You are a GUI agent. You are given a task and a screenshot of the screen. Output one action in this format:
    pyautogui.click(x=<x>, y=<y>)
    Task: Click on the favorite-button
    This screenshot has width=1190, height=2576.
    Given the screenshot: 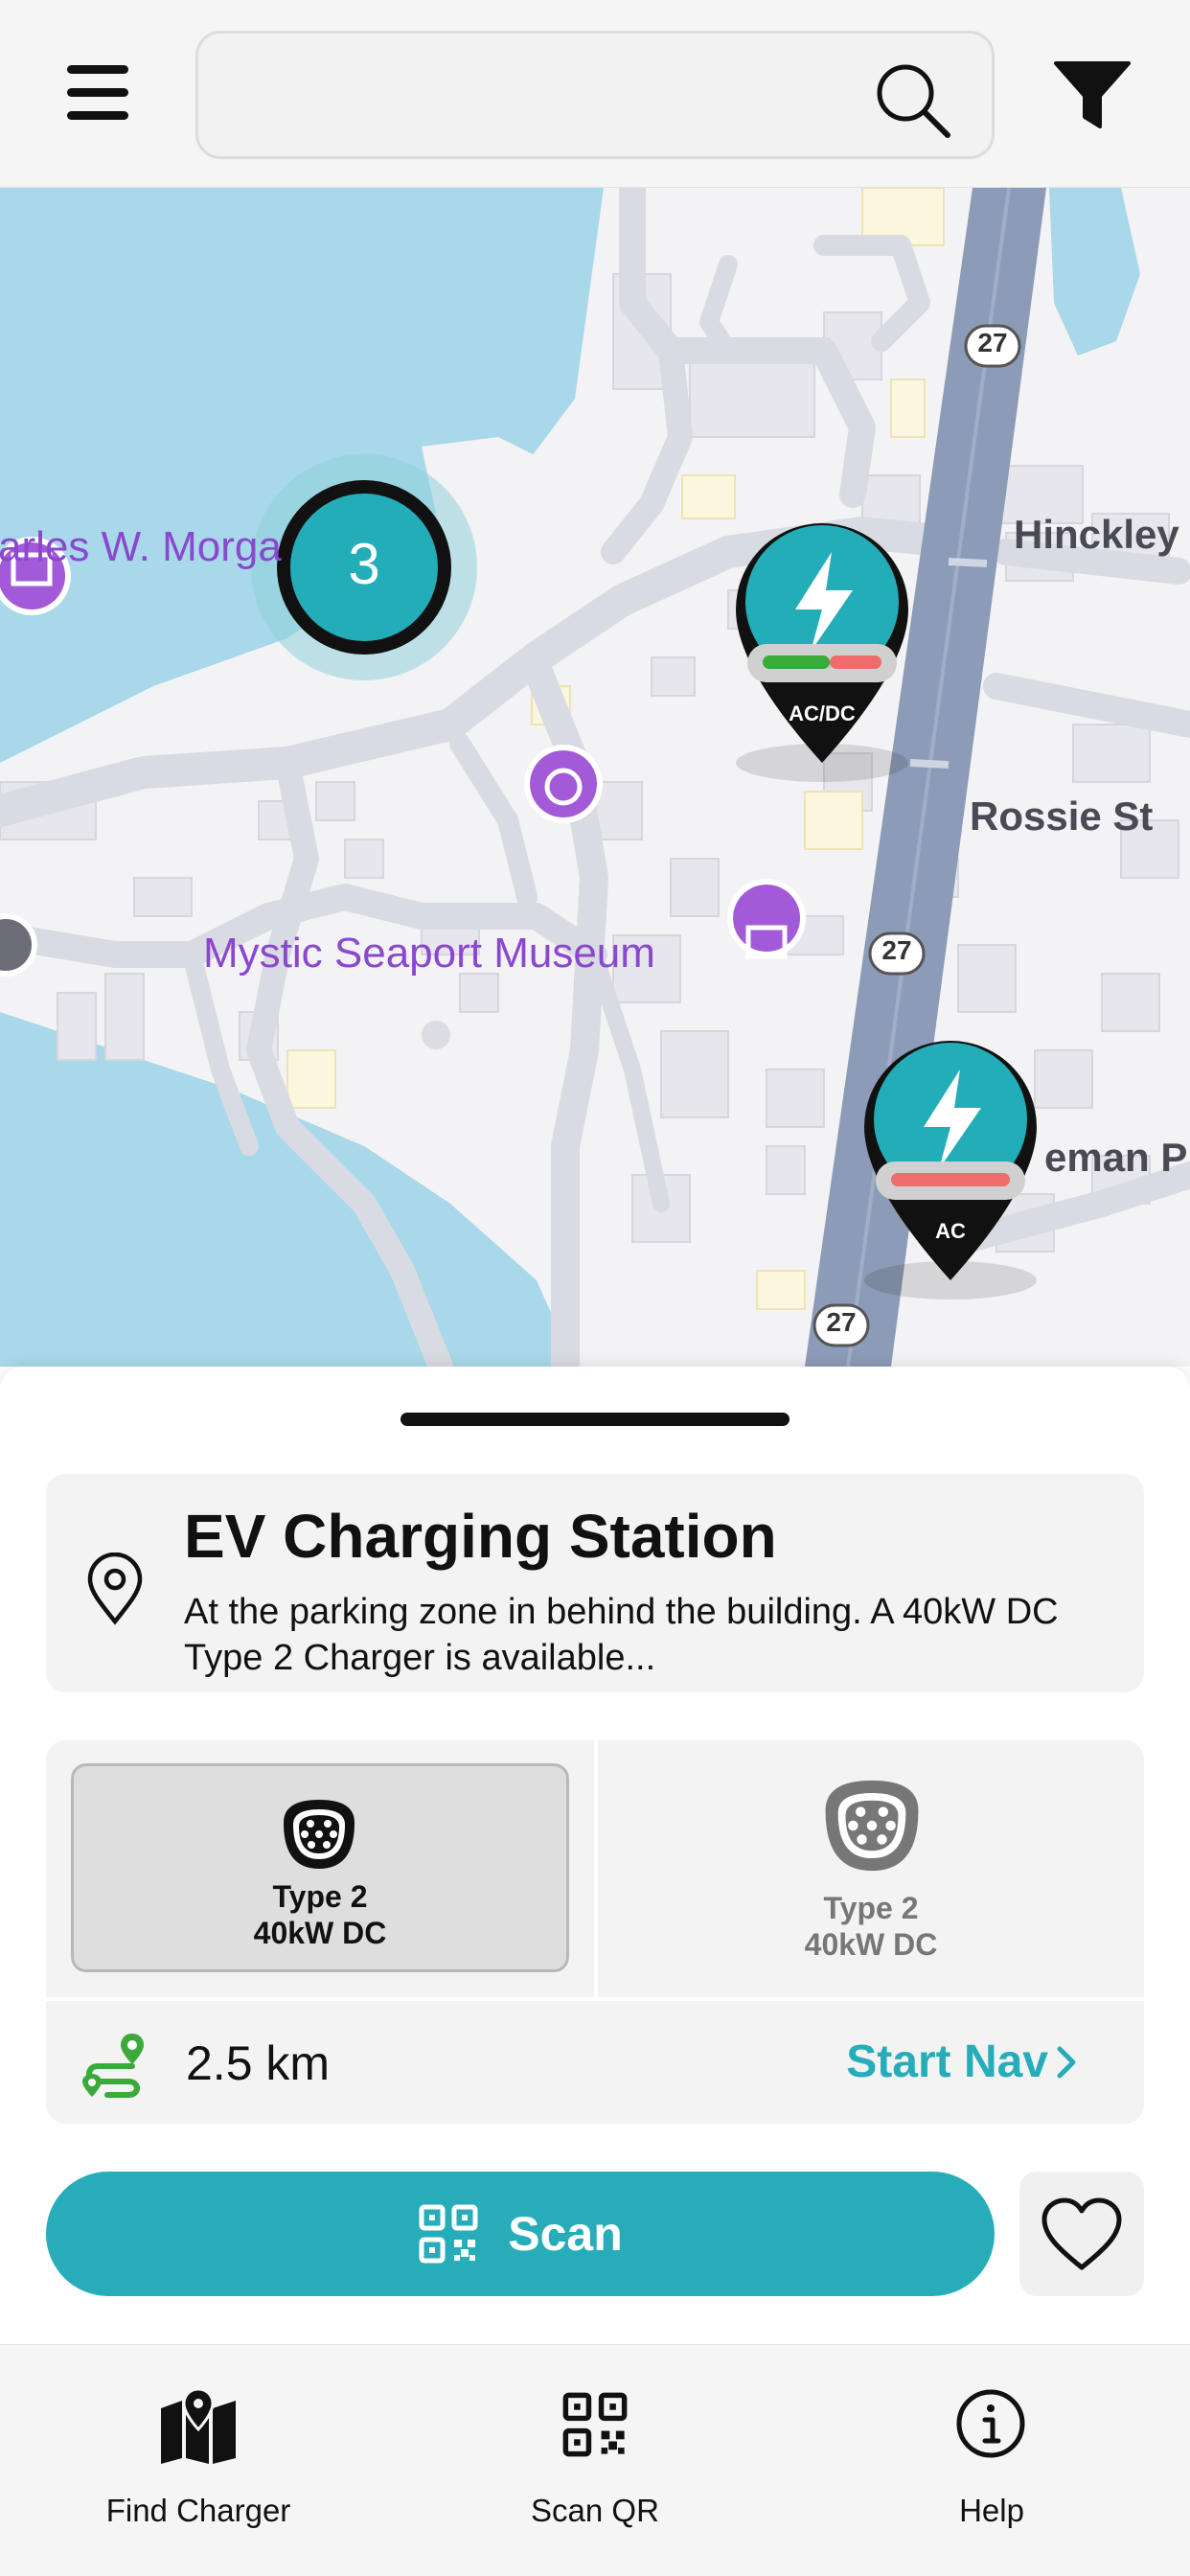 What is the action you would take?
    pyautogui.click(x=1081, y=2234)
    